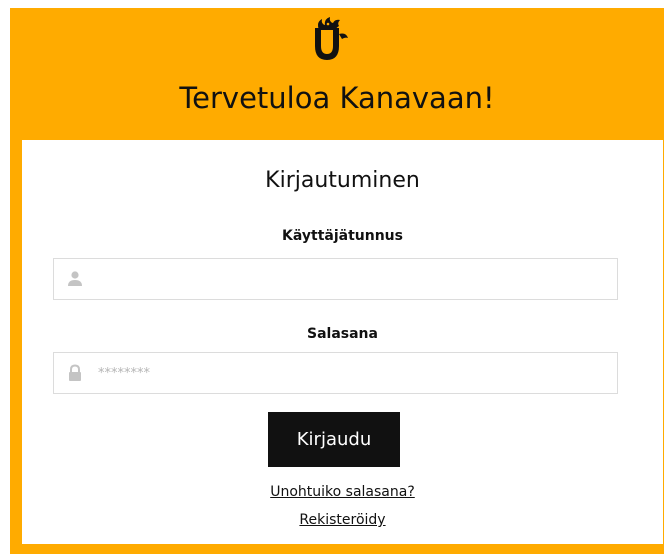 The height and width of the screenshot is (554, 669). I want to click on rooster-u-logo, so click(331, 38).